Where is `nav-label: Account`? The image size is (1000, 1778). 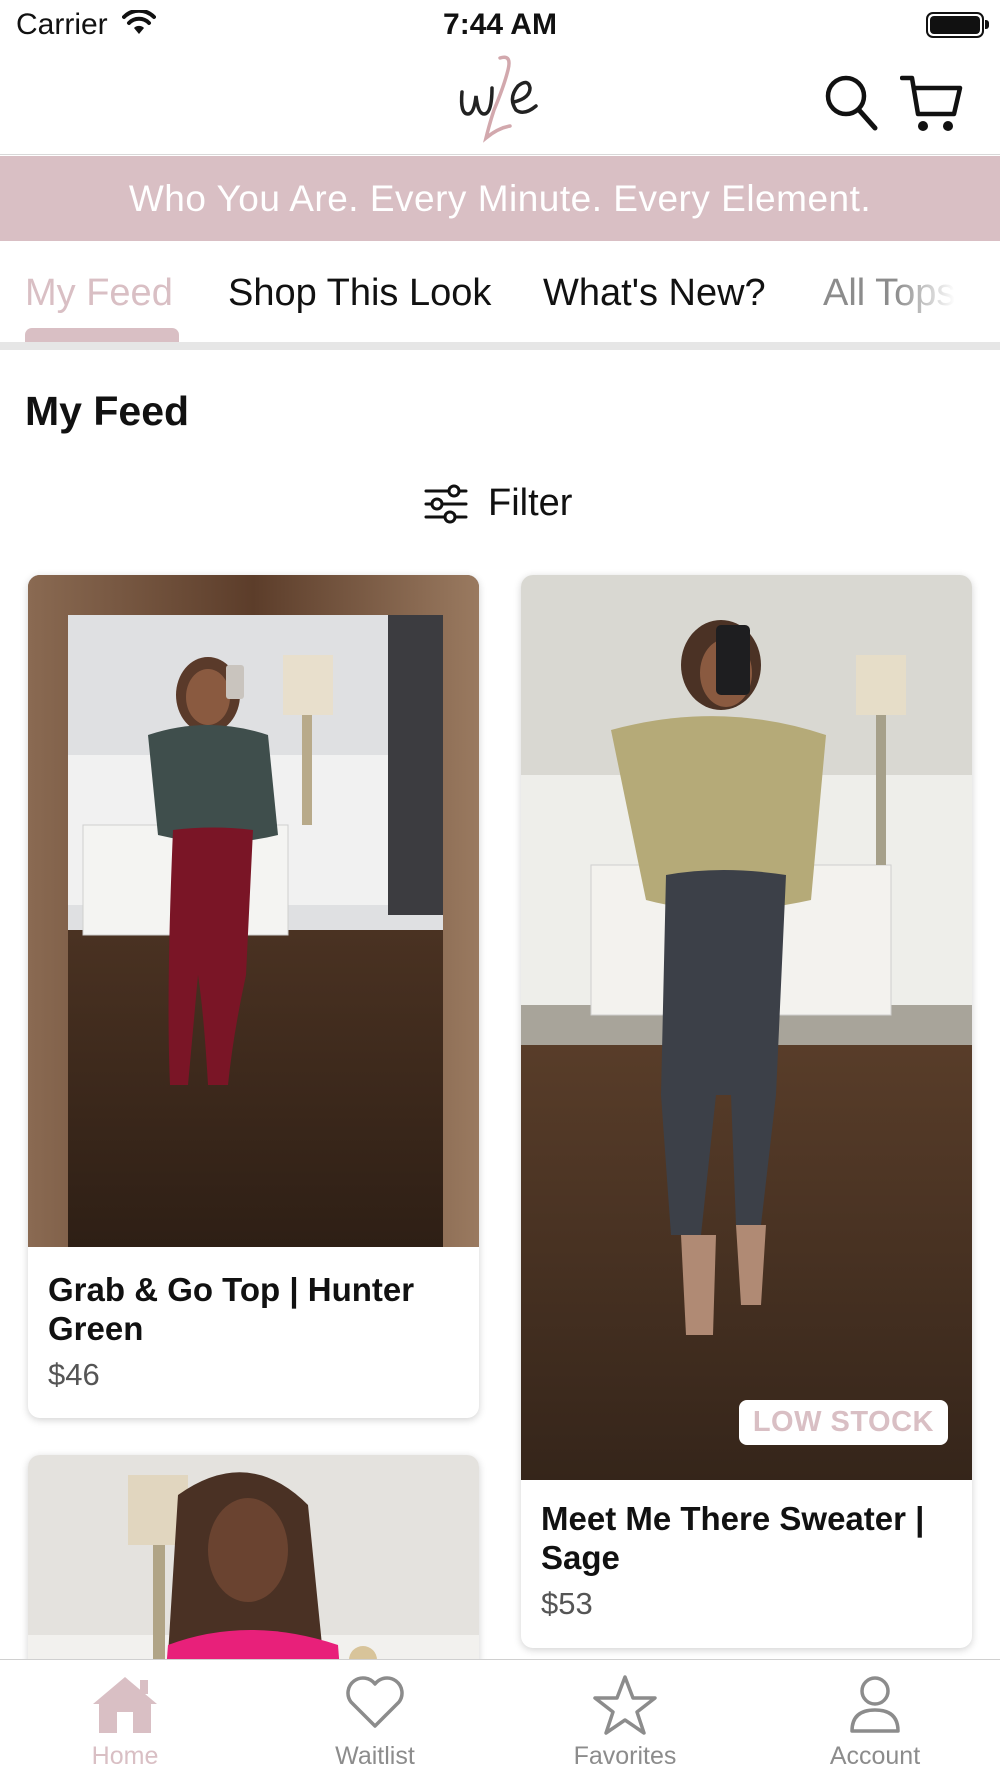 nav-label: Account is located at coordinates (875, 1756).